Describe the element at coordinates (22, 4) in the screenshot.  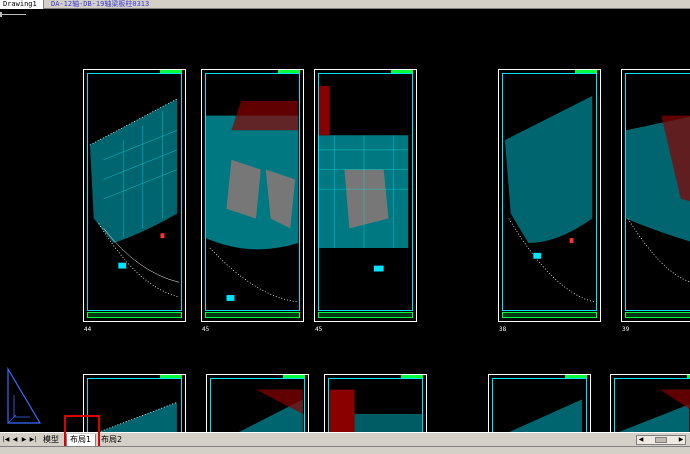
I see `doc-tab-drawing1: Drawing1` at that location.